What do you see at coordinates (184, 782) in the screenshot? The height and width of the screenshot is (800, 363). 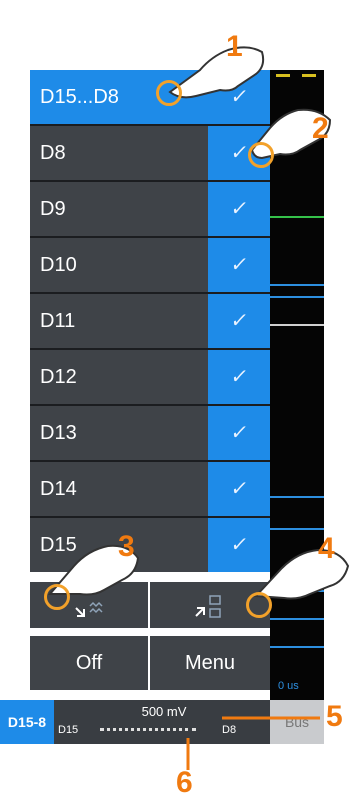 I see `callout-6: 6` at bounding box center [184, 782].